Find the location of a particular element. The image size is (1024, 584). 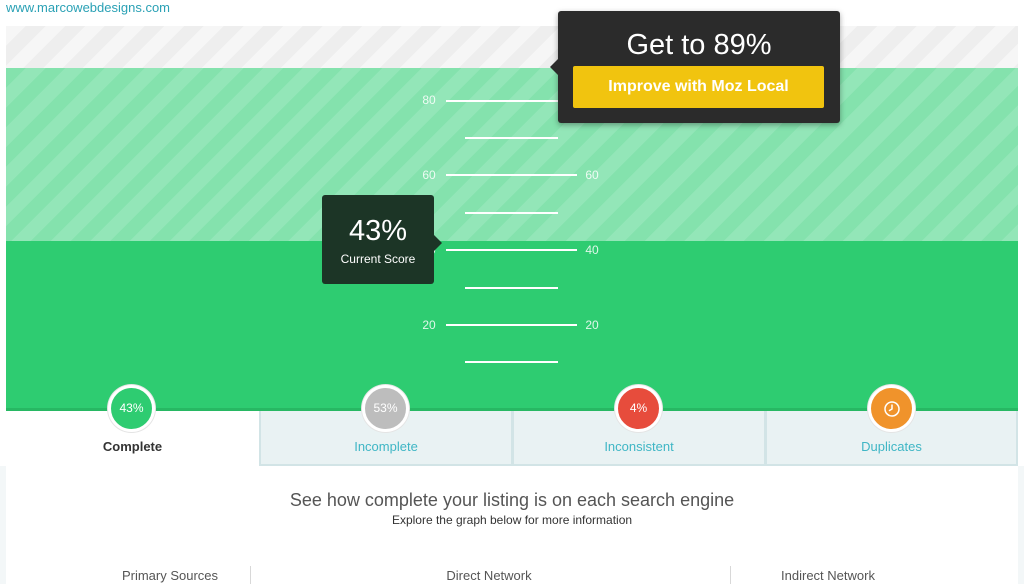

duplicates-badge is located at coordinates (891, 408).